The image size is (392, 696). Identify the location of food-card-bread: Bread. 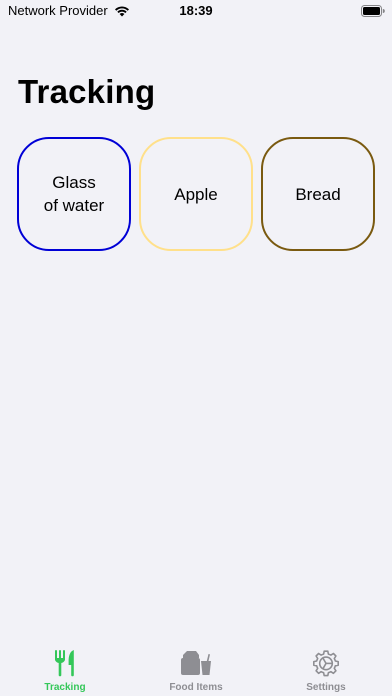
(318, 194).